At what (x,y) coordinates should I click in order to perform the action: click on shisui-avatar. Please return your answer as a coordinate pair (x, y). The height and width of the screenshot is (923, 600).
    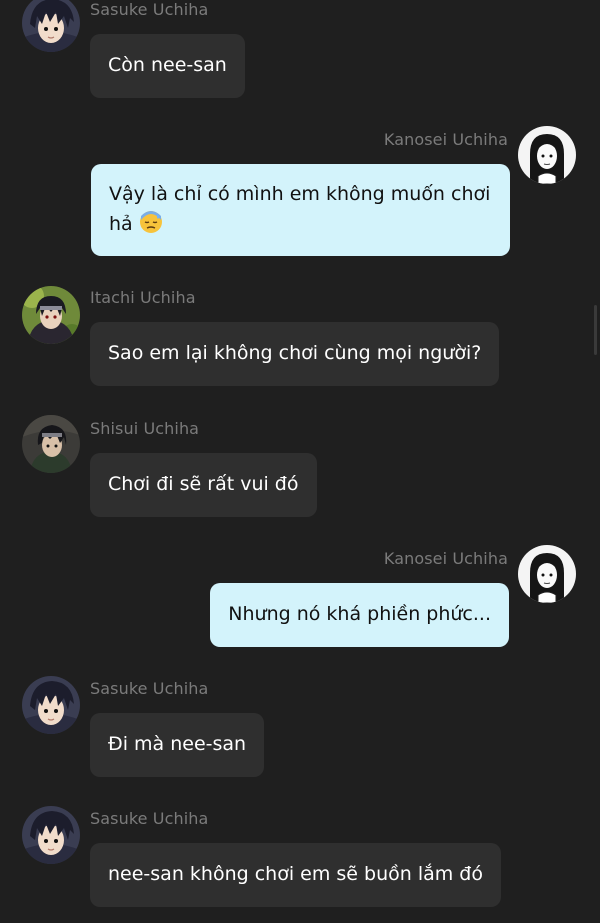
    Looking at the image, I should click on (51, 444).